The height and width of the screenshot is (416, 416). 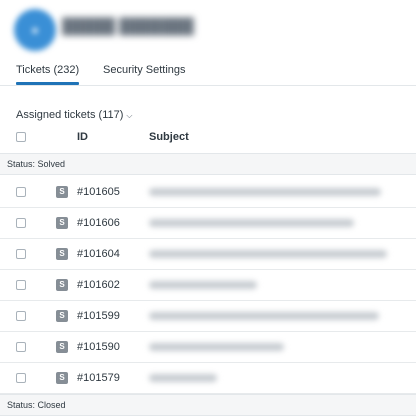 What do you see at coordinates (98, 254) in the screenshot?
I see `ticket-id: #101604` at bounding box center [98, 254].